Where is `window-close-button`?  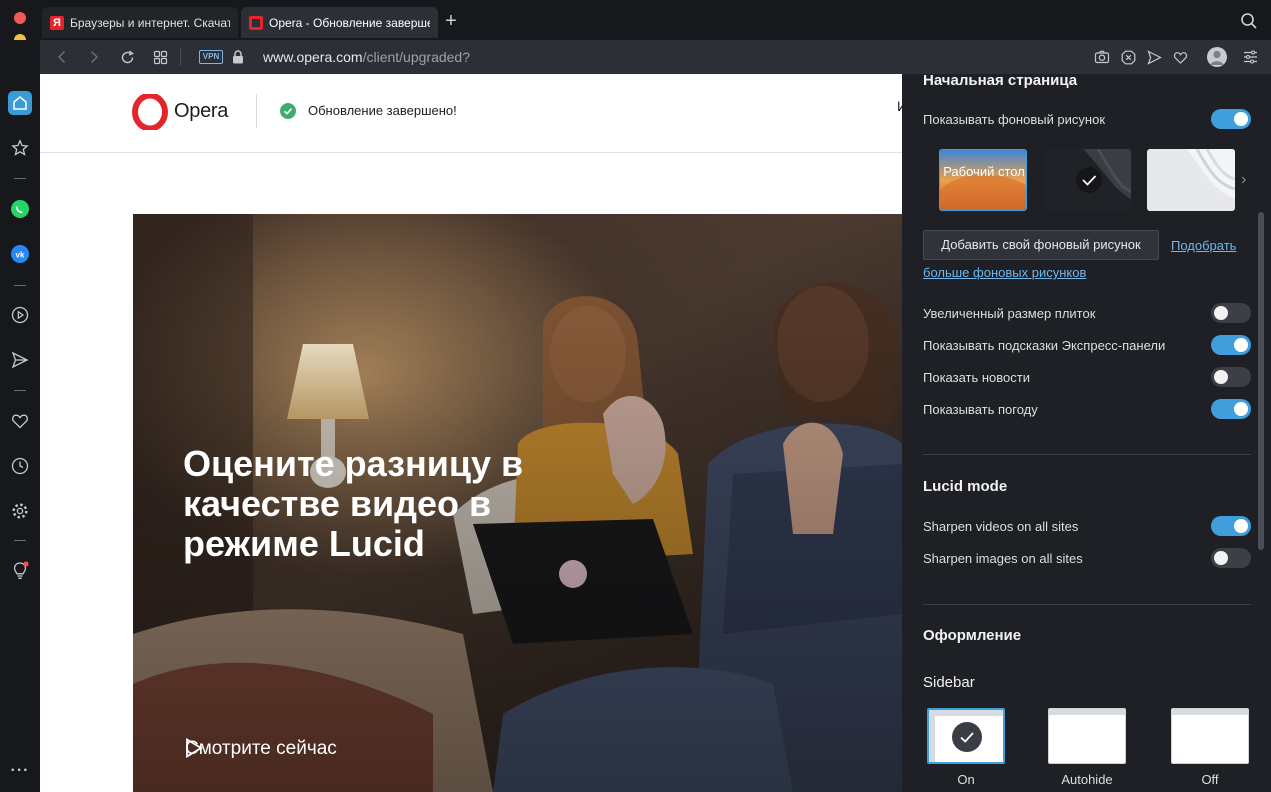 window-close-button is located at coordinates (20, 18).